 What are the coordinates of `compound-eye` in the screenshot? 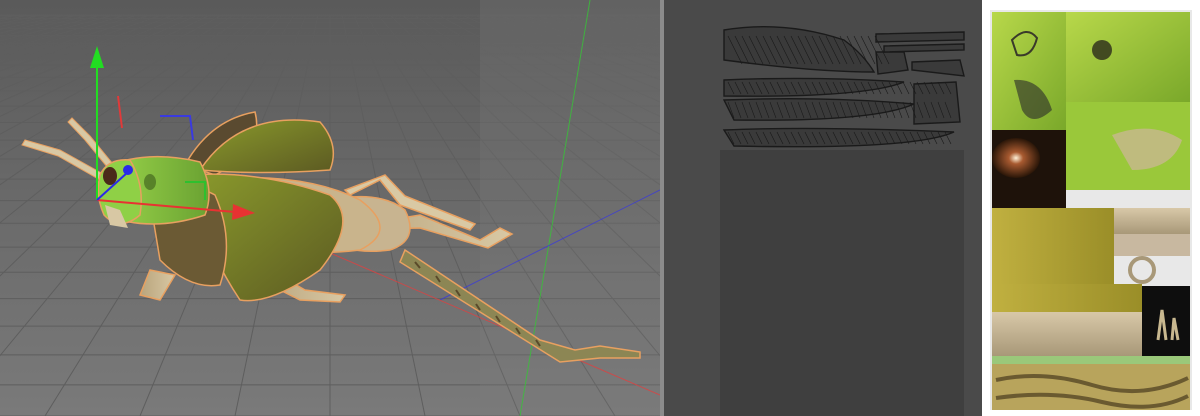 It's located at (110, 176).